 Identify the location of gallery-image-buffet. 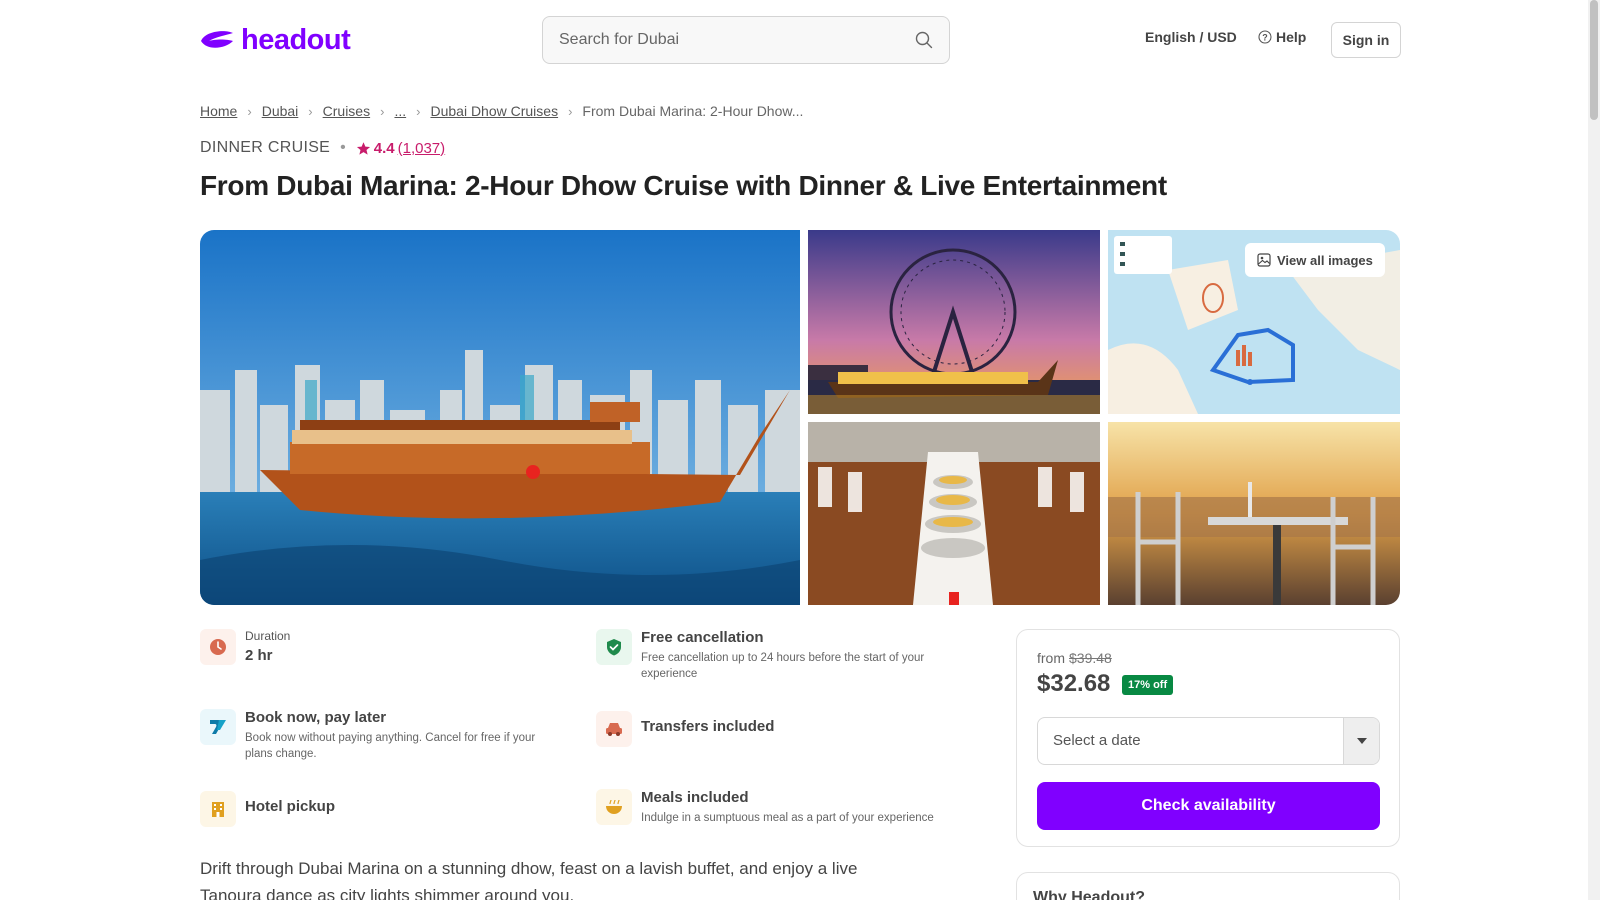
(954, 513).